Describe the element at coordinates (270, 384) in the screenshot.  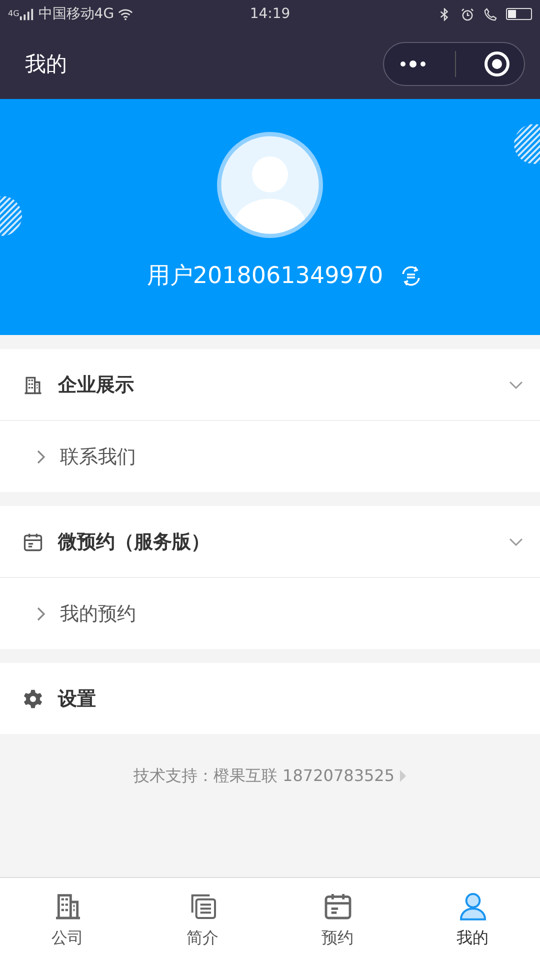
I see `section-header: 企业展示` at that location.